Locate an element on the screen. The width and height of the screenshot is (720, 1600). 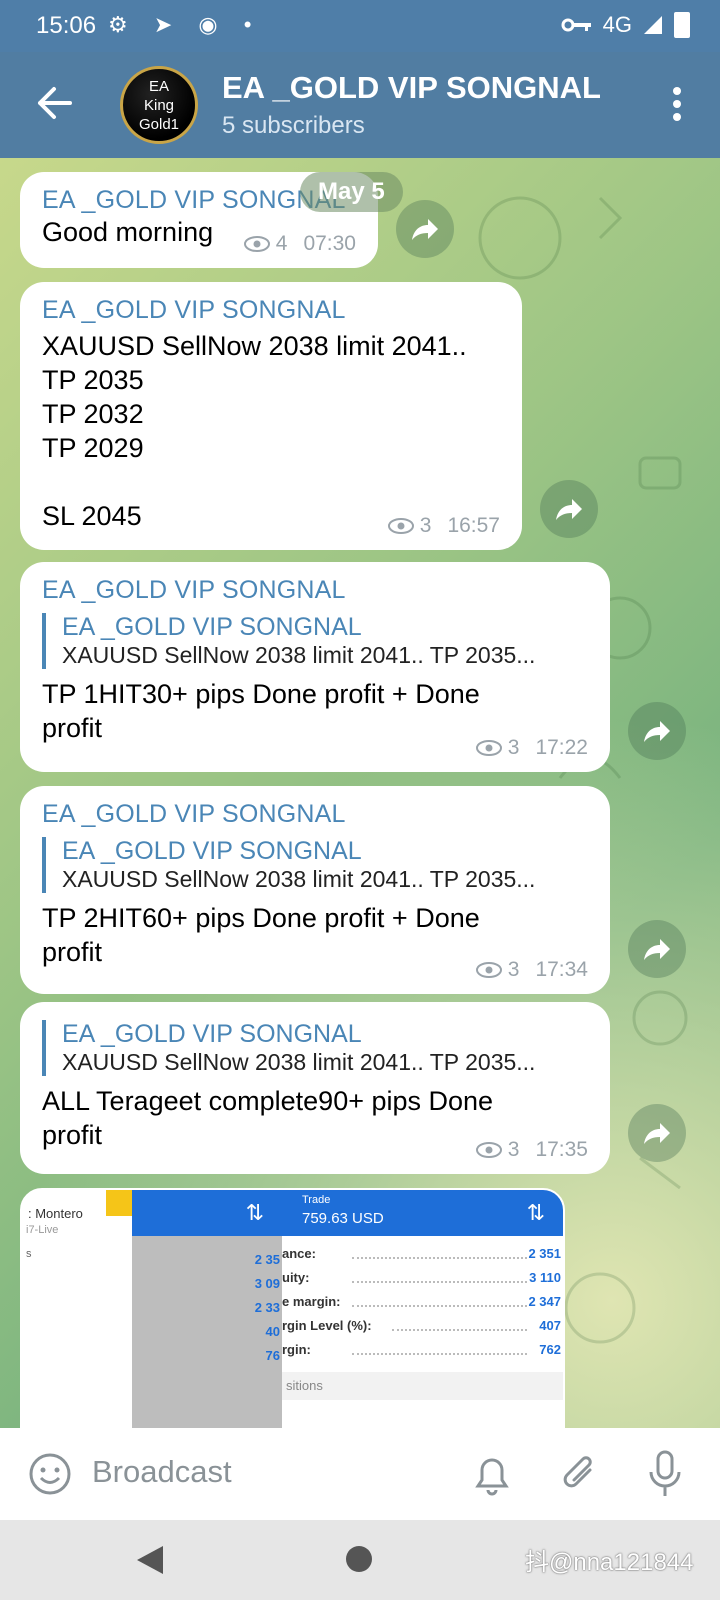
nav-back-icon is located at coordinates (150, 1560).